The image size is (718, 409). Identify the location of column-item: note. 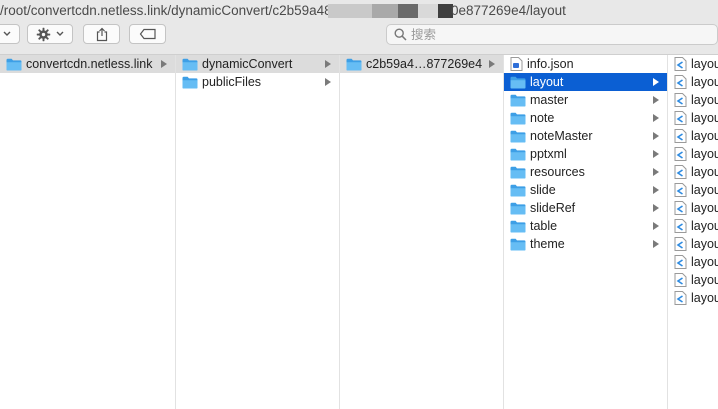
(585, 118).